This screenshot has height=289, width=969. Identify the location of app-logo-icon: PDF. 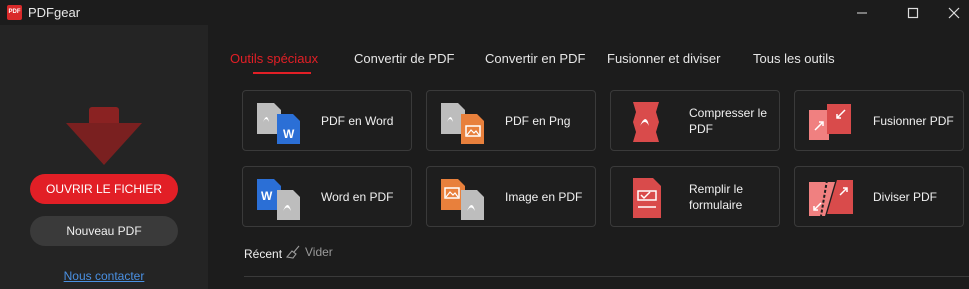
(14, 12).